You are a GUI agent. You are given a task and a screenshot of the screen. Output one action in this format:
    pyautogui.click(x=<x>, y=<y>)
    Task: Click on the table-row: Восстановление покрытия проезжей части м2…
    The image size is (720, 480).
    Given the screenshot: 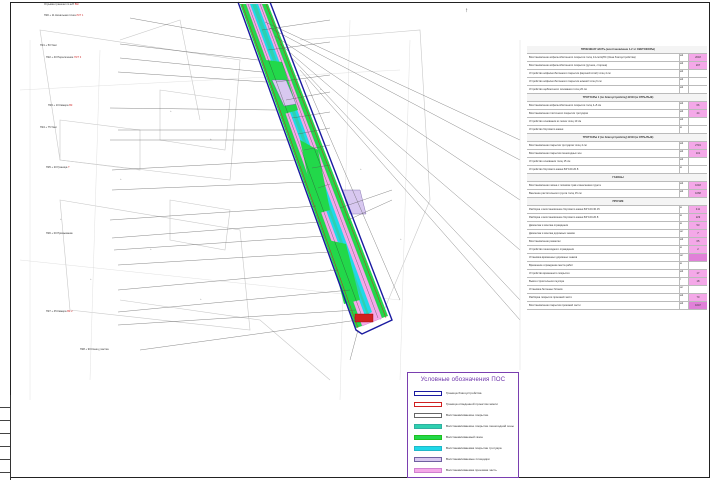 What is the action you would take?
    pyautogui.click(x=617, y=306)
    